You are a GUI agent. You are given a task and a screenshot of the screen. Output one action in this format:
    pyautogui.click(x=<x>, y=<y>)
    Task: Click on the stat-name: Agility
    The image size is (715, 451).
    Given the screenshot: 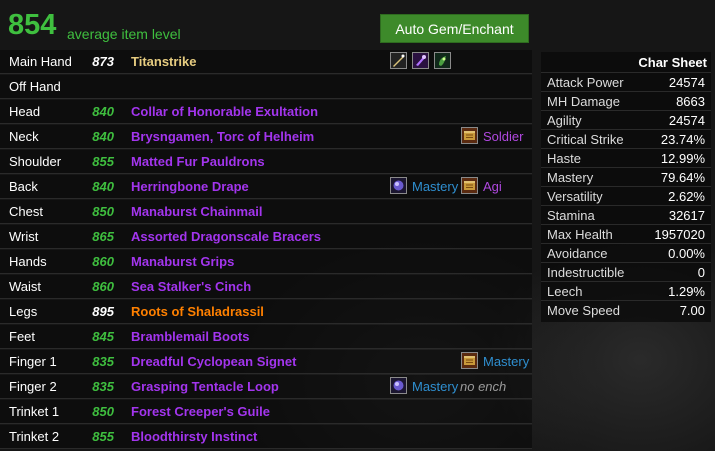 What is the action you would take?
    pyautogui.click(x=564, y=120)
    